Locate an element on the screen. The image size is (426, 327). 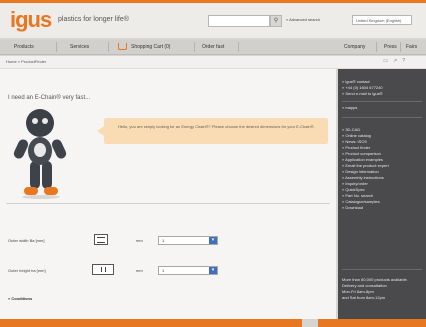
nav-products: Products is located at coordinates (24, 47).